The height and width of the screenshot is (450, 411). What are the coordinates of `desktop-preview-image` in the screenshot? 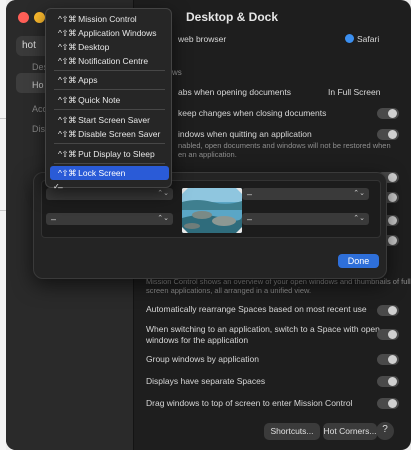 It's located at (212, 210).